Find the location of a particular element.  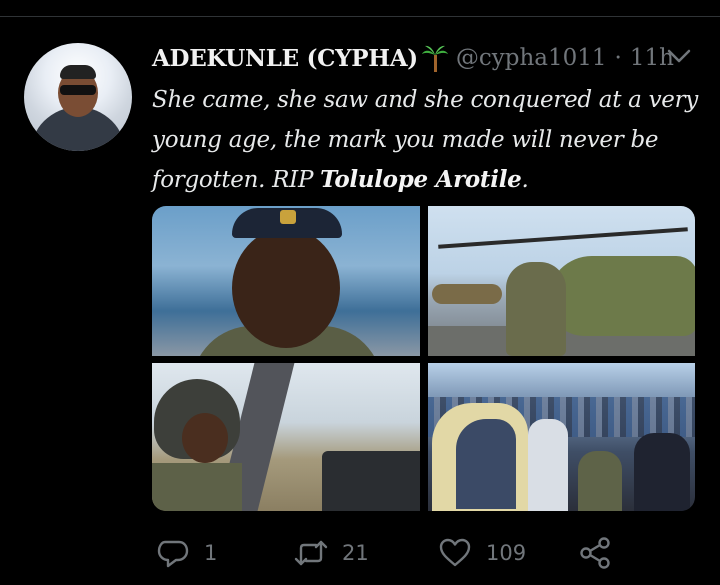

photo-portrait is located at coordinates (286, 281).